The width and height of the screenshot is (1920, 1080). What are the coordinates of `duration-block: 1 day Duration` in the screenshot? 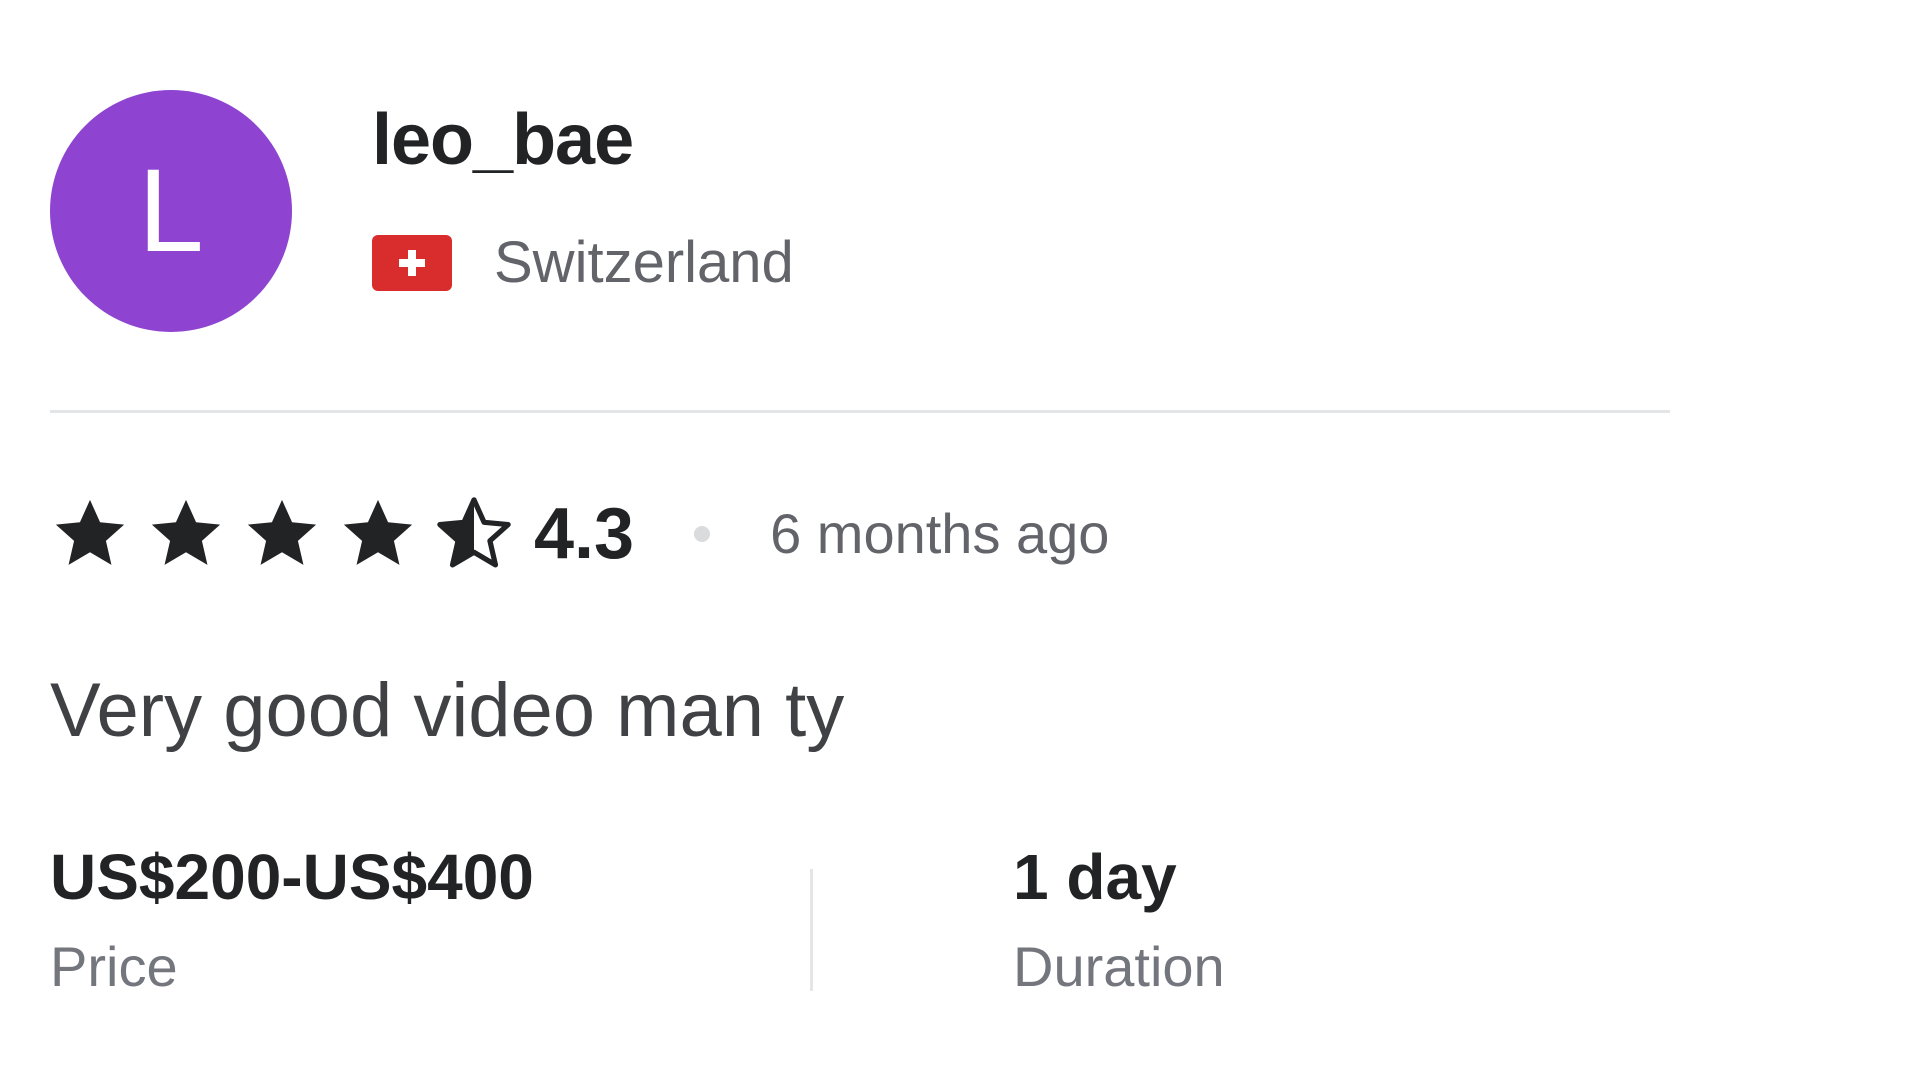 It's located at (1119, 920).